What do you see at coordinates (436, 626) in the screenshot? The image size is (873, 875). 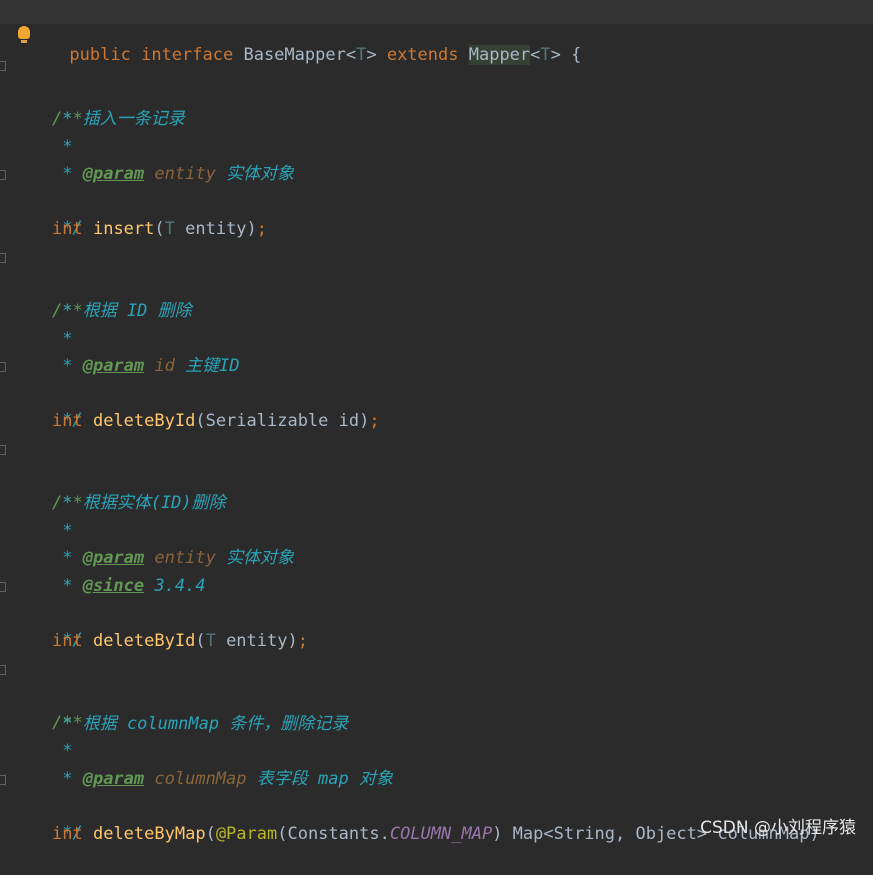 I see `code-line-method-deletebyid-entity: int deleteById(T entity);` at bounding box center [436, 626].